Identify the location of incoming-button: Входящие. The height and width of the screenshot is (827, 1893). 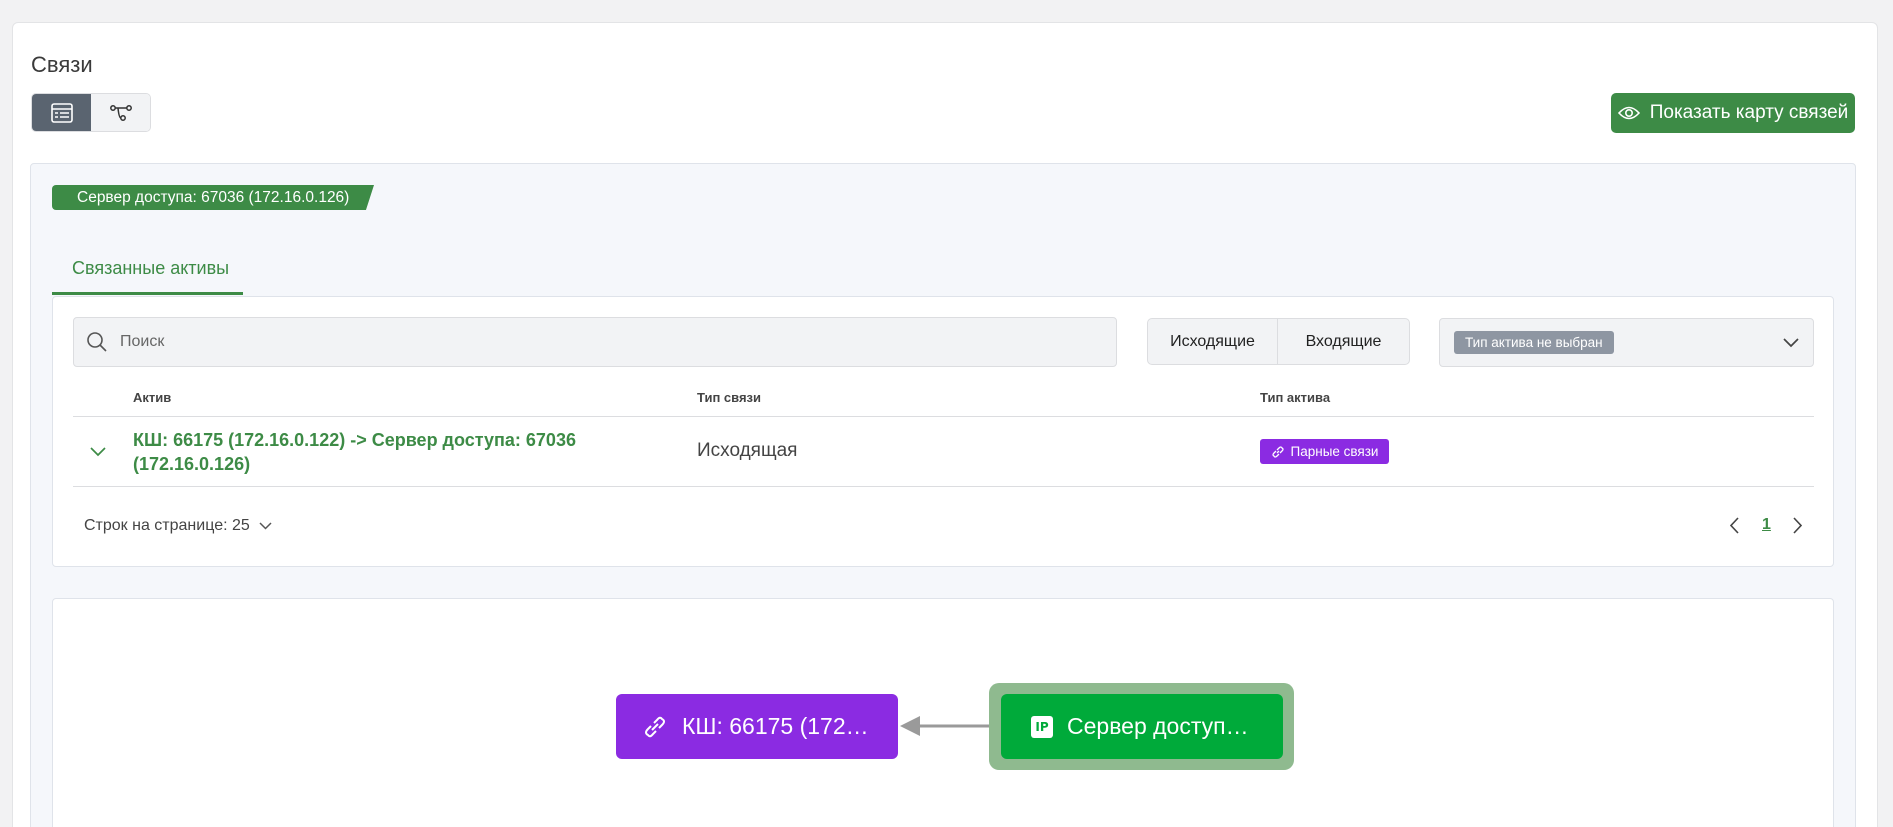
(1343, 341).